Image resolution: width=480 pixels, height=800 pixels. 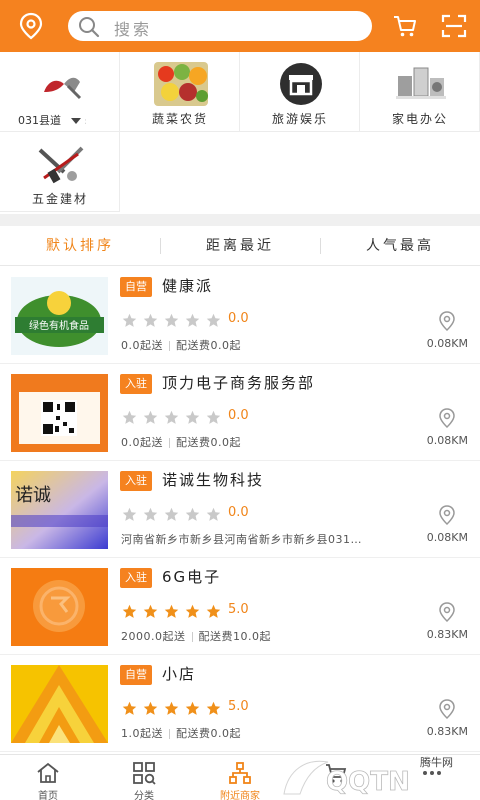 What do you see at coordinates (301, 84) in the screenshot?
I see `store-icon` at bounding box center [301, 84].